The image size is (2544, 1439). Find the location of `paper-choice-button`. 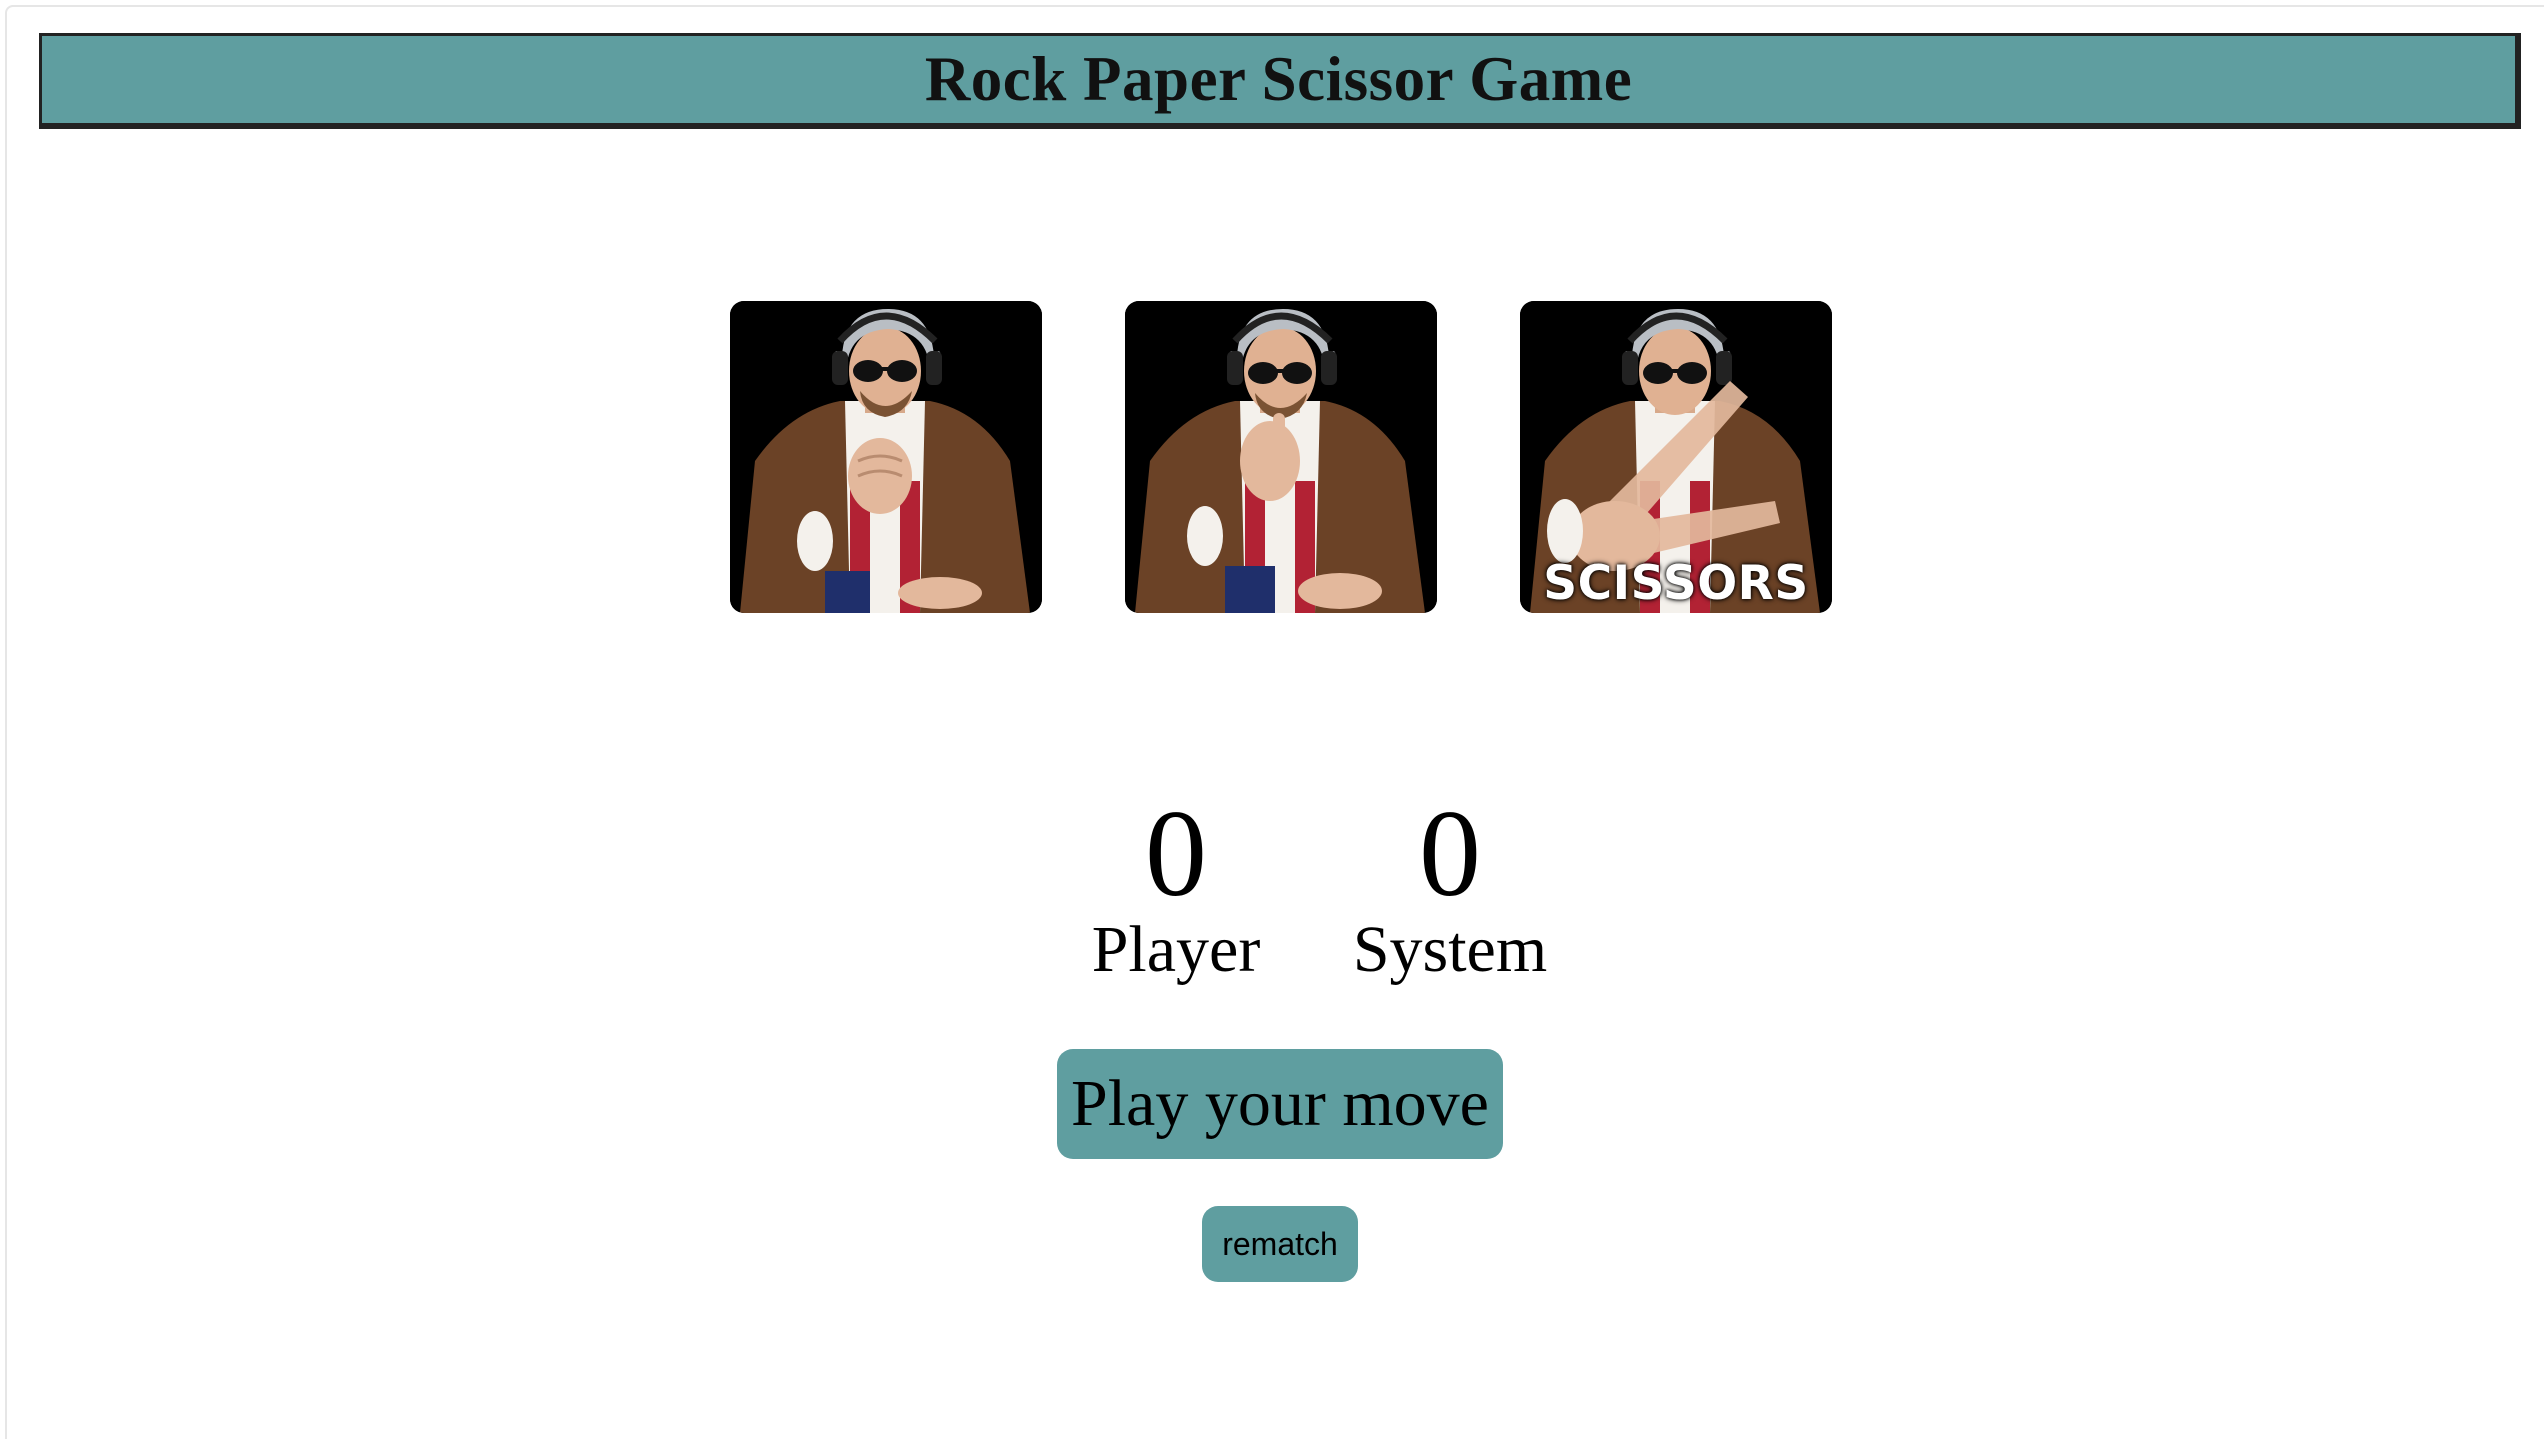

paper-choice-button is located at coordinates (1281, 457).